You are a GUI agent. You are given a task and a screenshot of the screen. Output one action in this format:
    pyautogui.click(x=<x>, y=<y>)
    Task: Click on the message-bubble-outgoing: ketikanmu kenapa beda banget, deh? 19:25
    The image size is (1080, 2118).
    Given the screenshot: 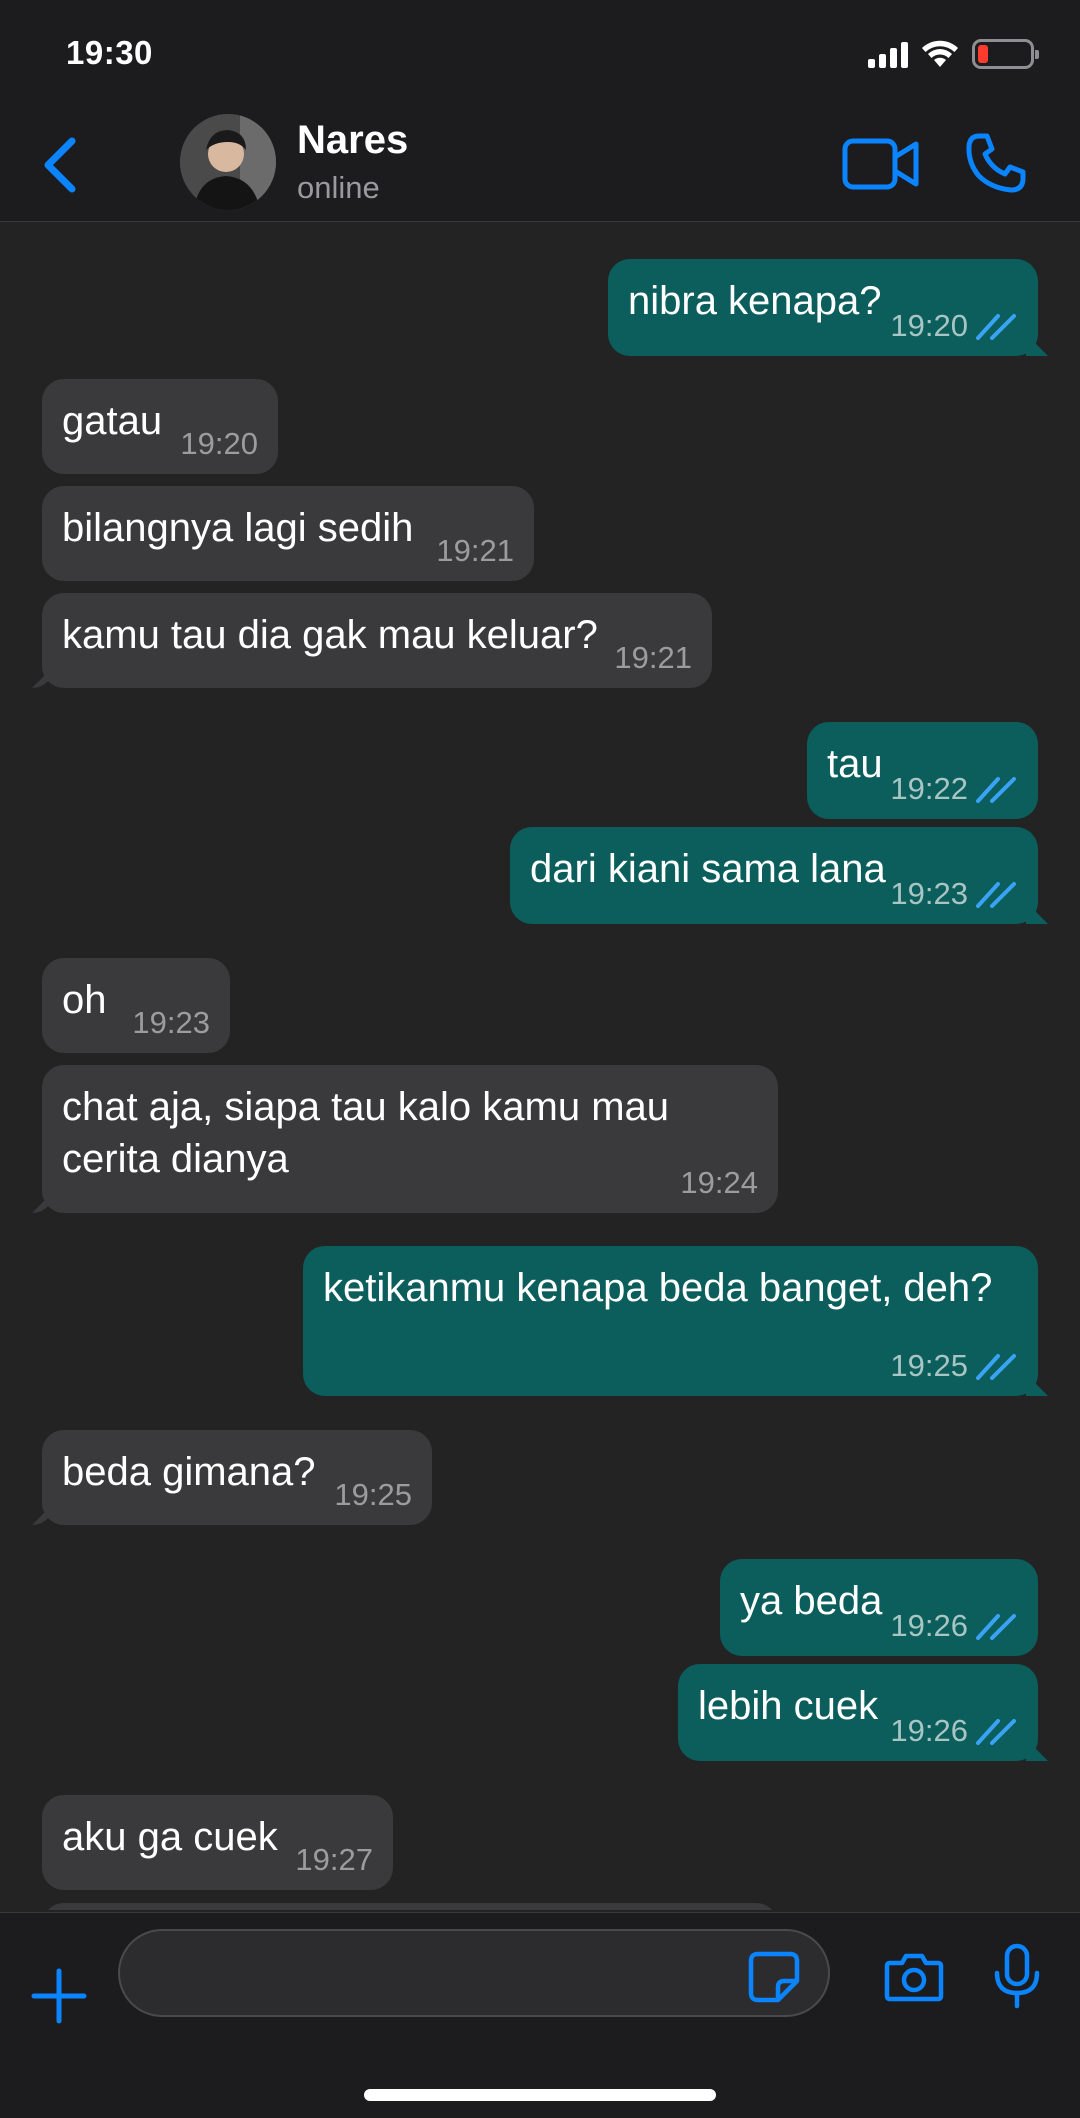 What is the action you would take?
    pyautogui.click(x=670, y=1321)
    